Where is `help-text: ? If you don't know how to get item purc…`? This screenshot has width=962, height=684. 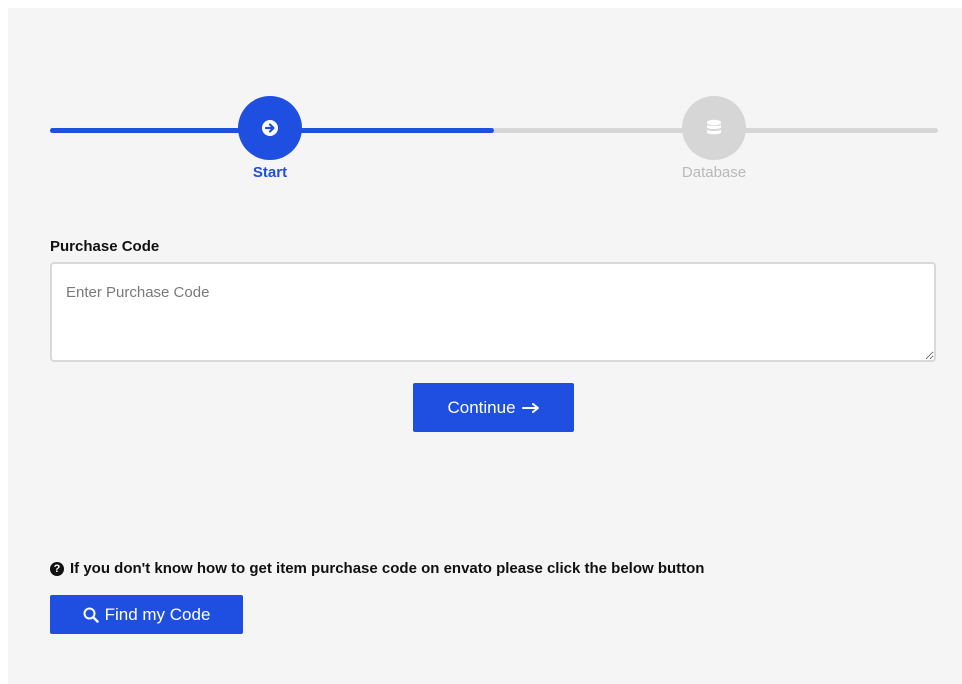
help-text: ? If you don't know how to get item purc… is located at coordinates (377, 568).